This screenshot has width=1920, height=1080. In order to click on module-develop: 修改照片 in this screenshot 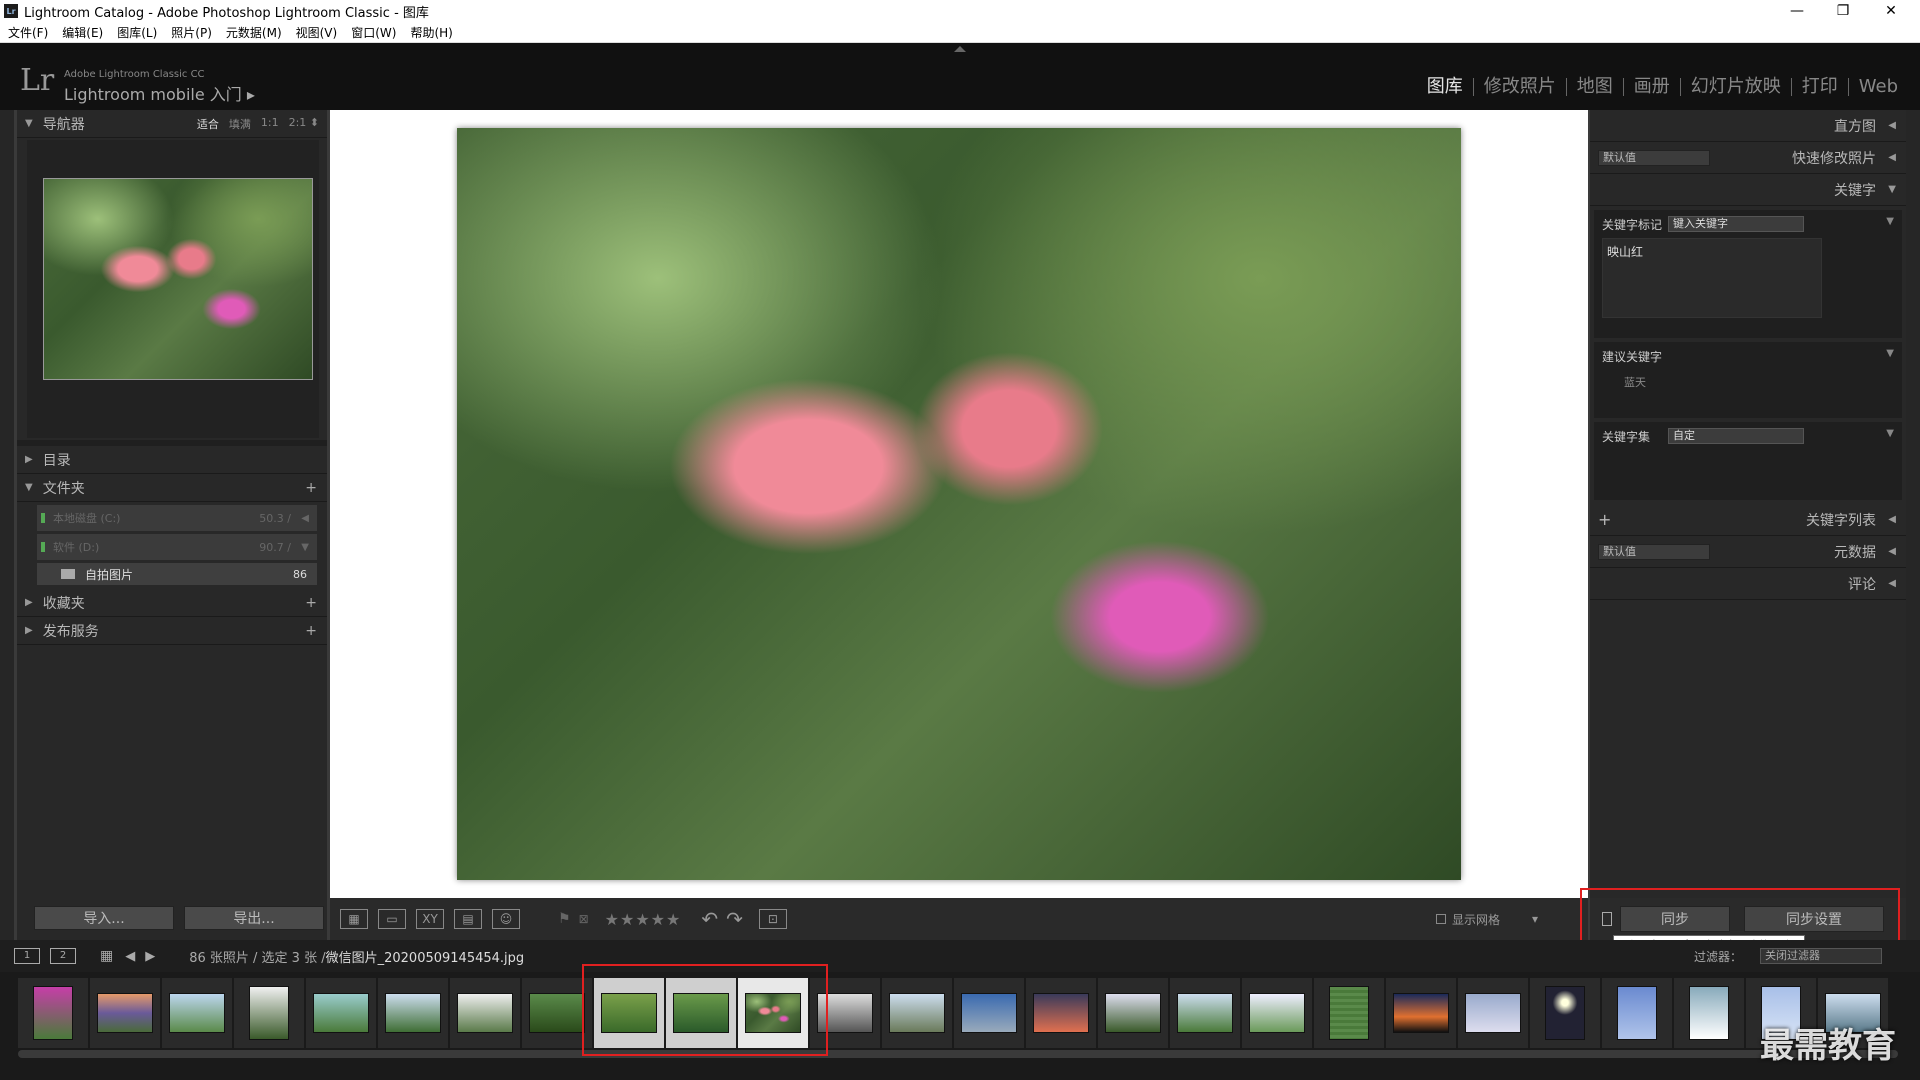, I will do `click(1520, 87)`.